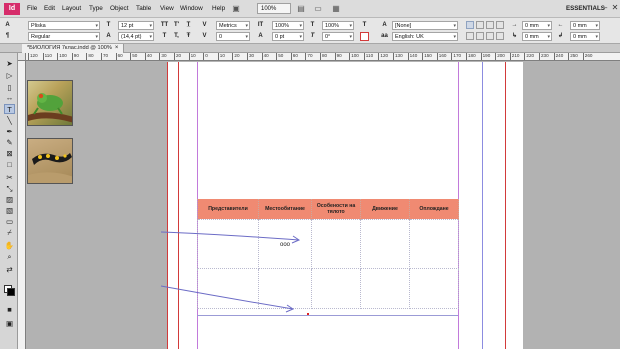 The image size is (620, 349). I want to click on header-cell: Представители, so click(228, 209).